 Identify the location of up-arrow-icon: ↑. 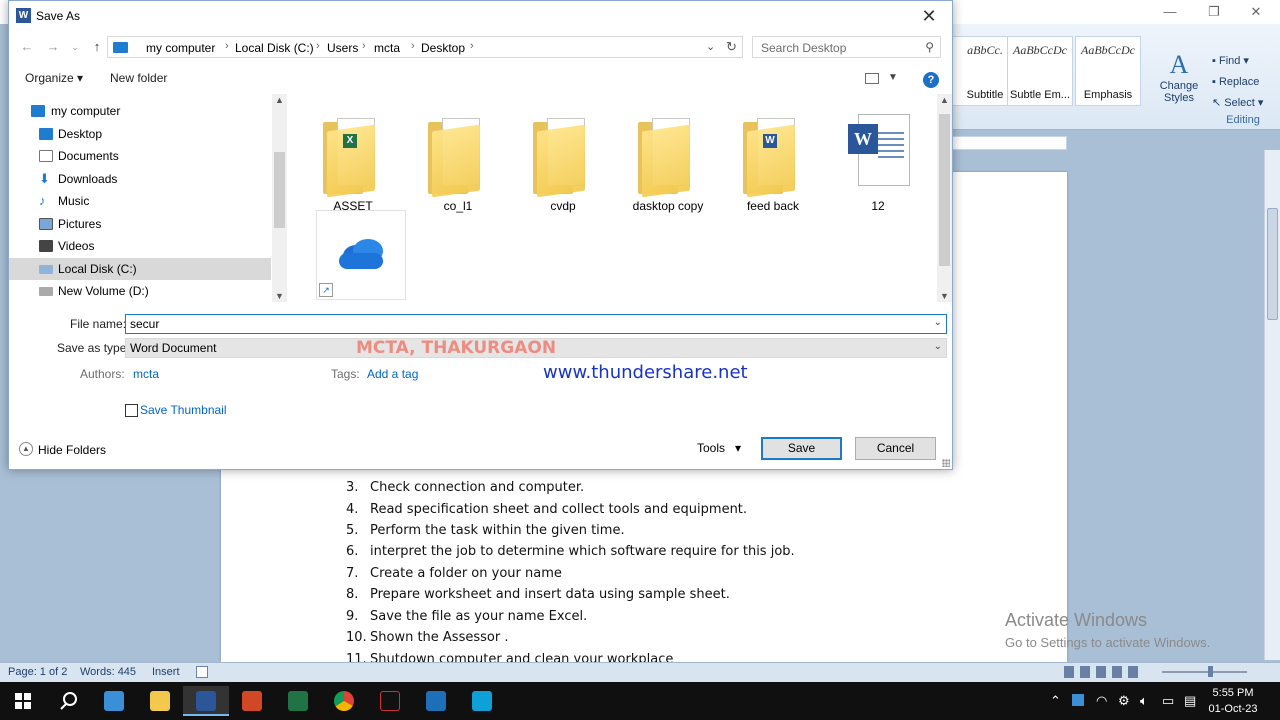
(97, 47).